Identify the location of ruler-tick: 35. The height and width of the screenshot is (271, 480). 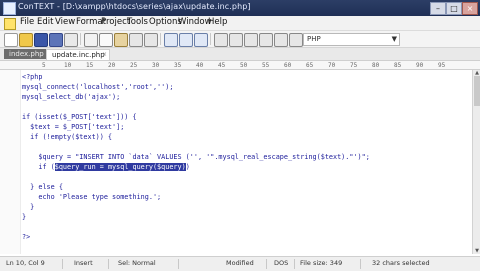
(178, 65).